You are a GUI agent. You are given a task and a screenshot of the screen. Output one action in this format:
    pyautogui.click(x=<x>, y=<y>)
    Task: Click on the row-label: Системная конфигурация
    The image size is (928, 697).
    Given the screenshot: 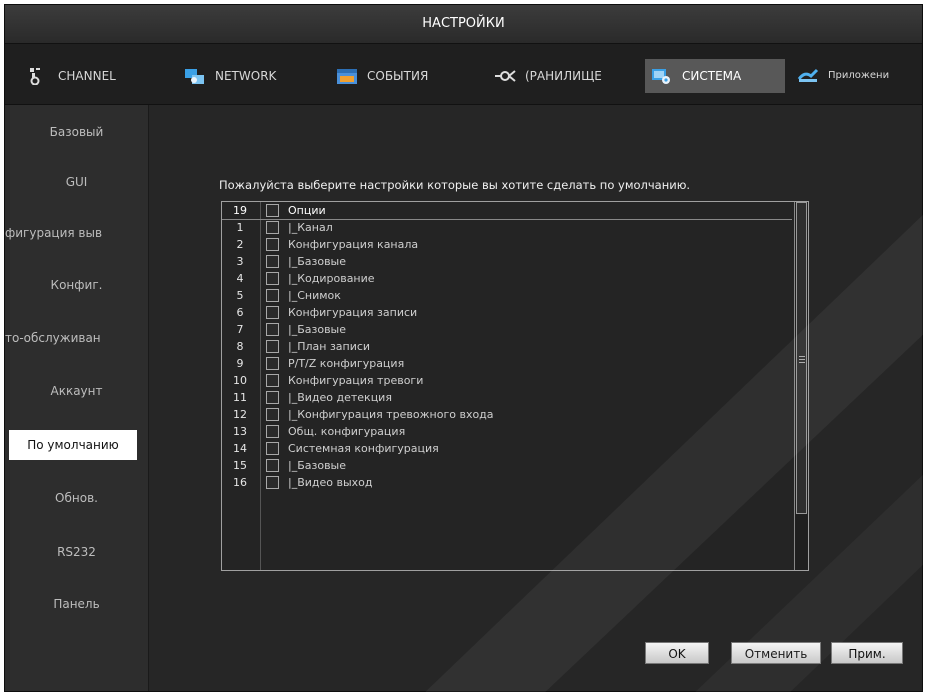 What is the action you would take?
    pyautogui.click(x=363, y=448)
    